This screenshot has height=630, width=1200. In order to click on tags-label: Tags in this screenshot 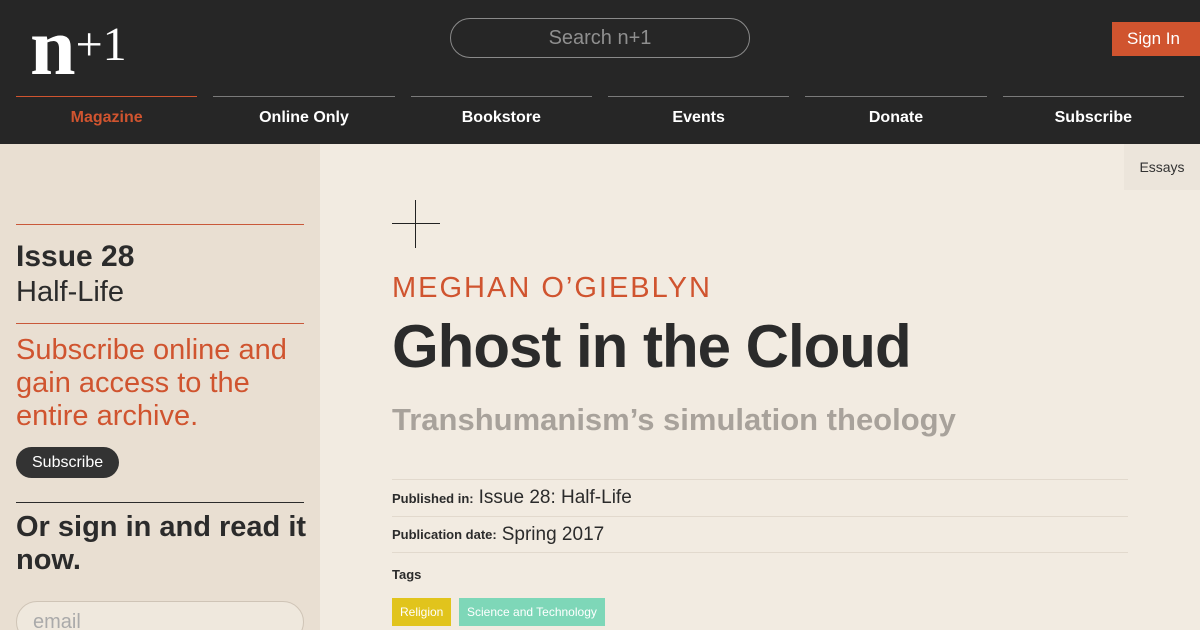, I will do `click(407, 574)`.